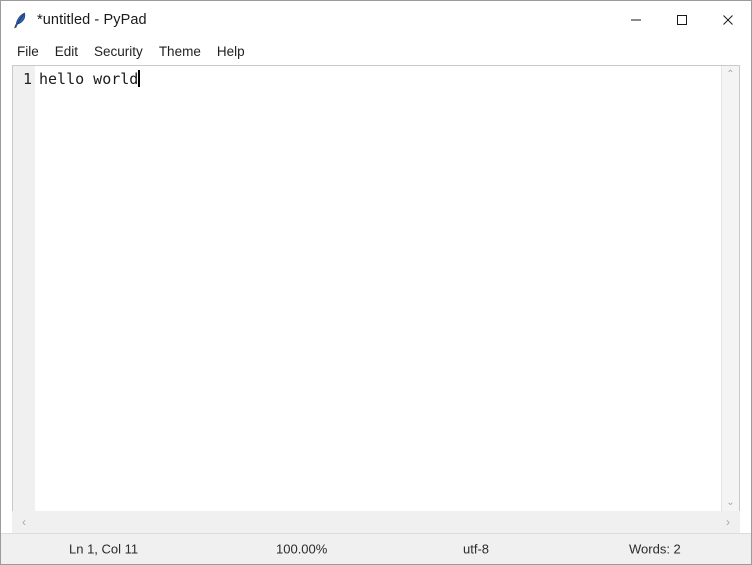 The width and height of the screenshot is (752, 565). What do you see at coordinates (118, 52) in the screenshot?
I see `menu-item-security: Security` at bounding box center [118, 52].